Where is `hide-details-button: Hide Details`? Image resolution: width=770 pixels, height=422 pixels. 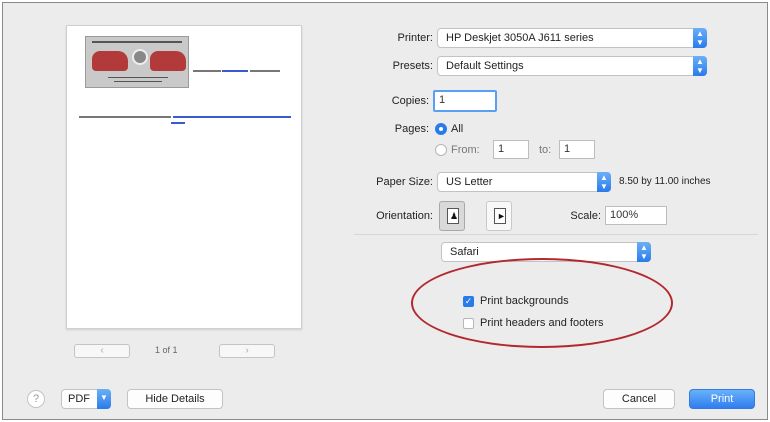
hide-details-button: Hide Details is located at coordinates (175, 399).